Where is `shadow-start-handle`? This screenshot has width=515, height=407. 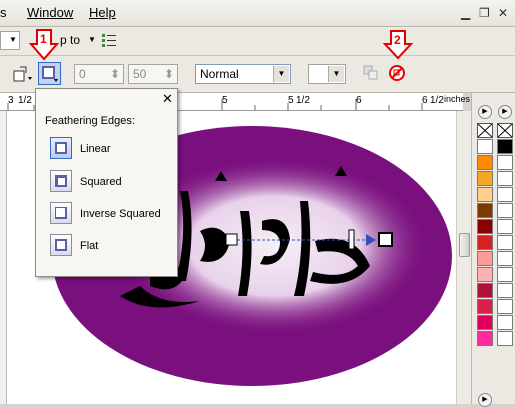
shadow-start-handle is located at coordinates (231, 239).